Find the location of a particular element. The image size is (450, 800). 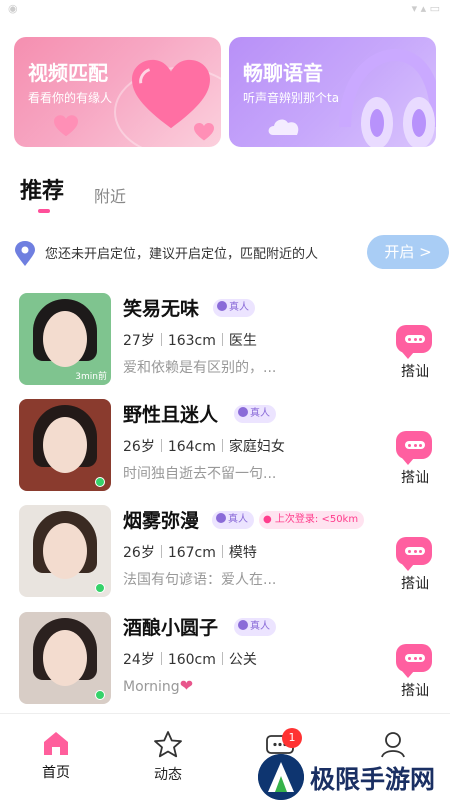

status-bar: ◉ ▾ ▴ ▭ is located at coordinates (225, 11).